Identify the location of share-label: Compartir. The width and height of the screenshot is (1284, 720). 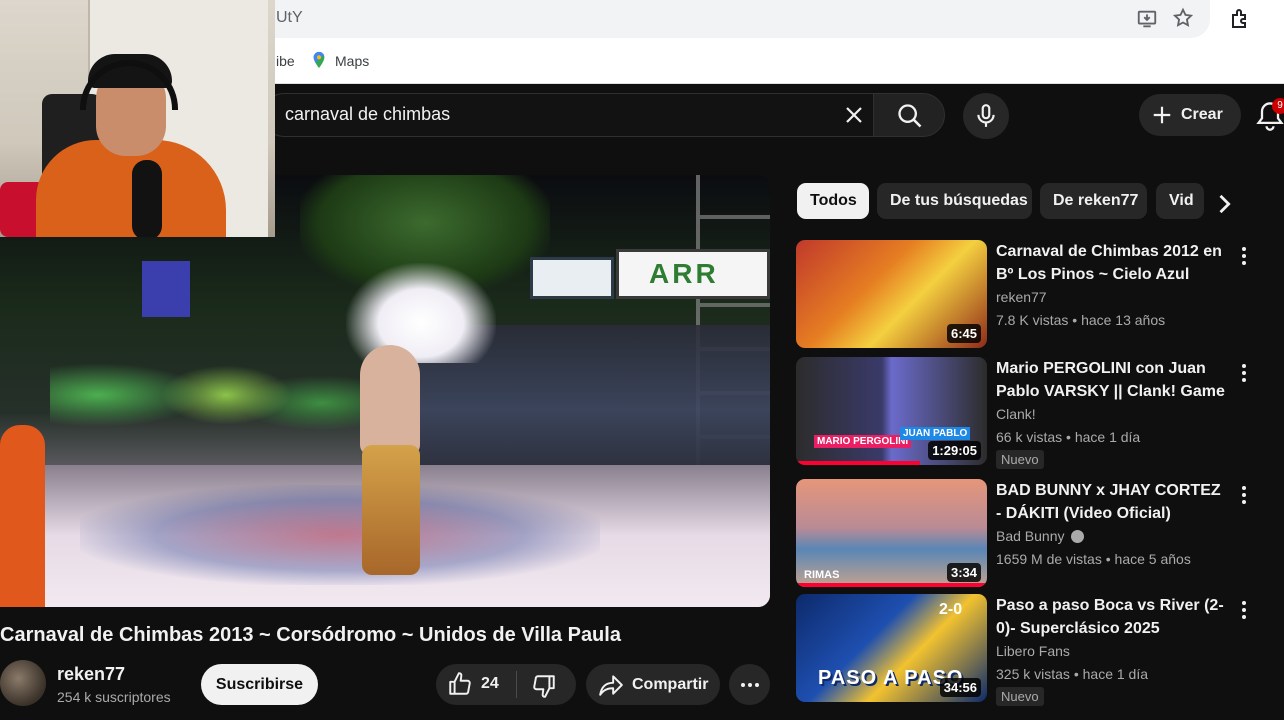
(670, 684).